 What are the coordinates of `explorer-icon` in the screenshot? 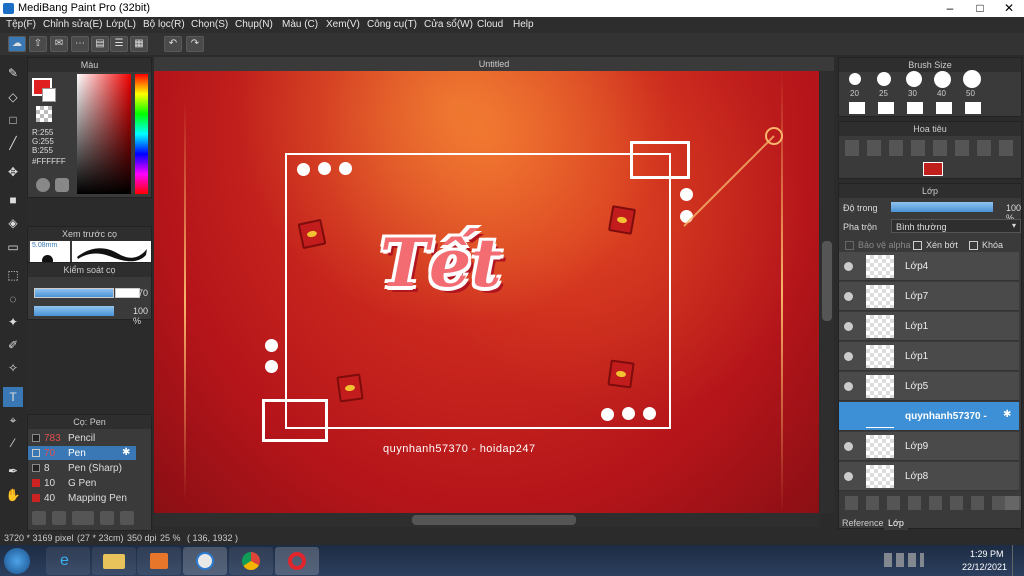 It's located at (114, 561).